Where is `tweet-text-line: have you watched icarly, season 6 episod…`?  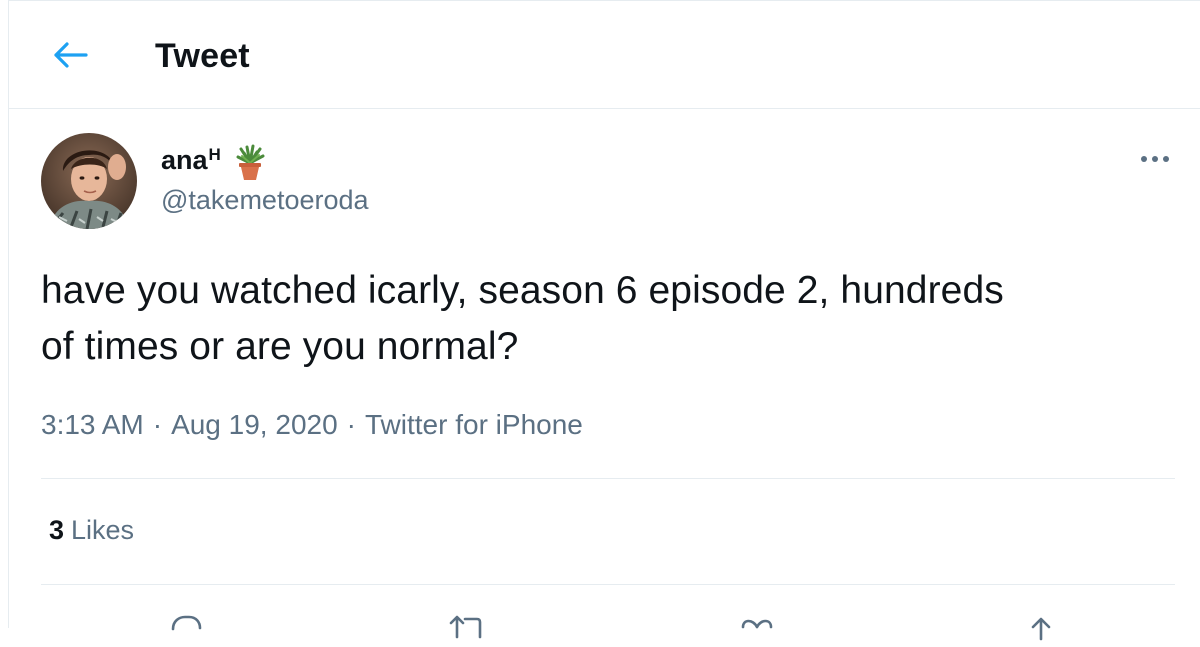
tweet-text-line: have you watched icarly, season 6 episod… is located at coordinates (522, 290).